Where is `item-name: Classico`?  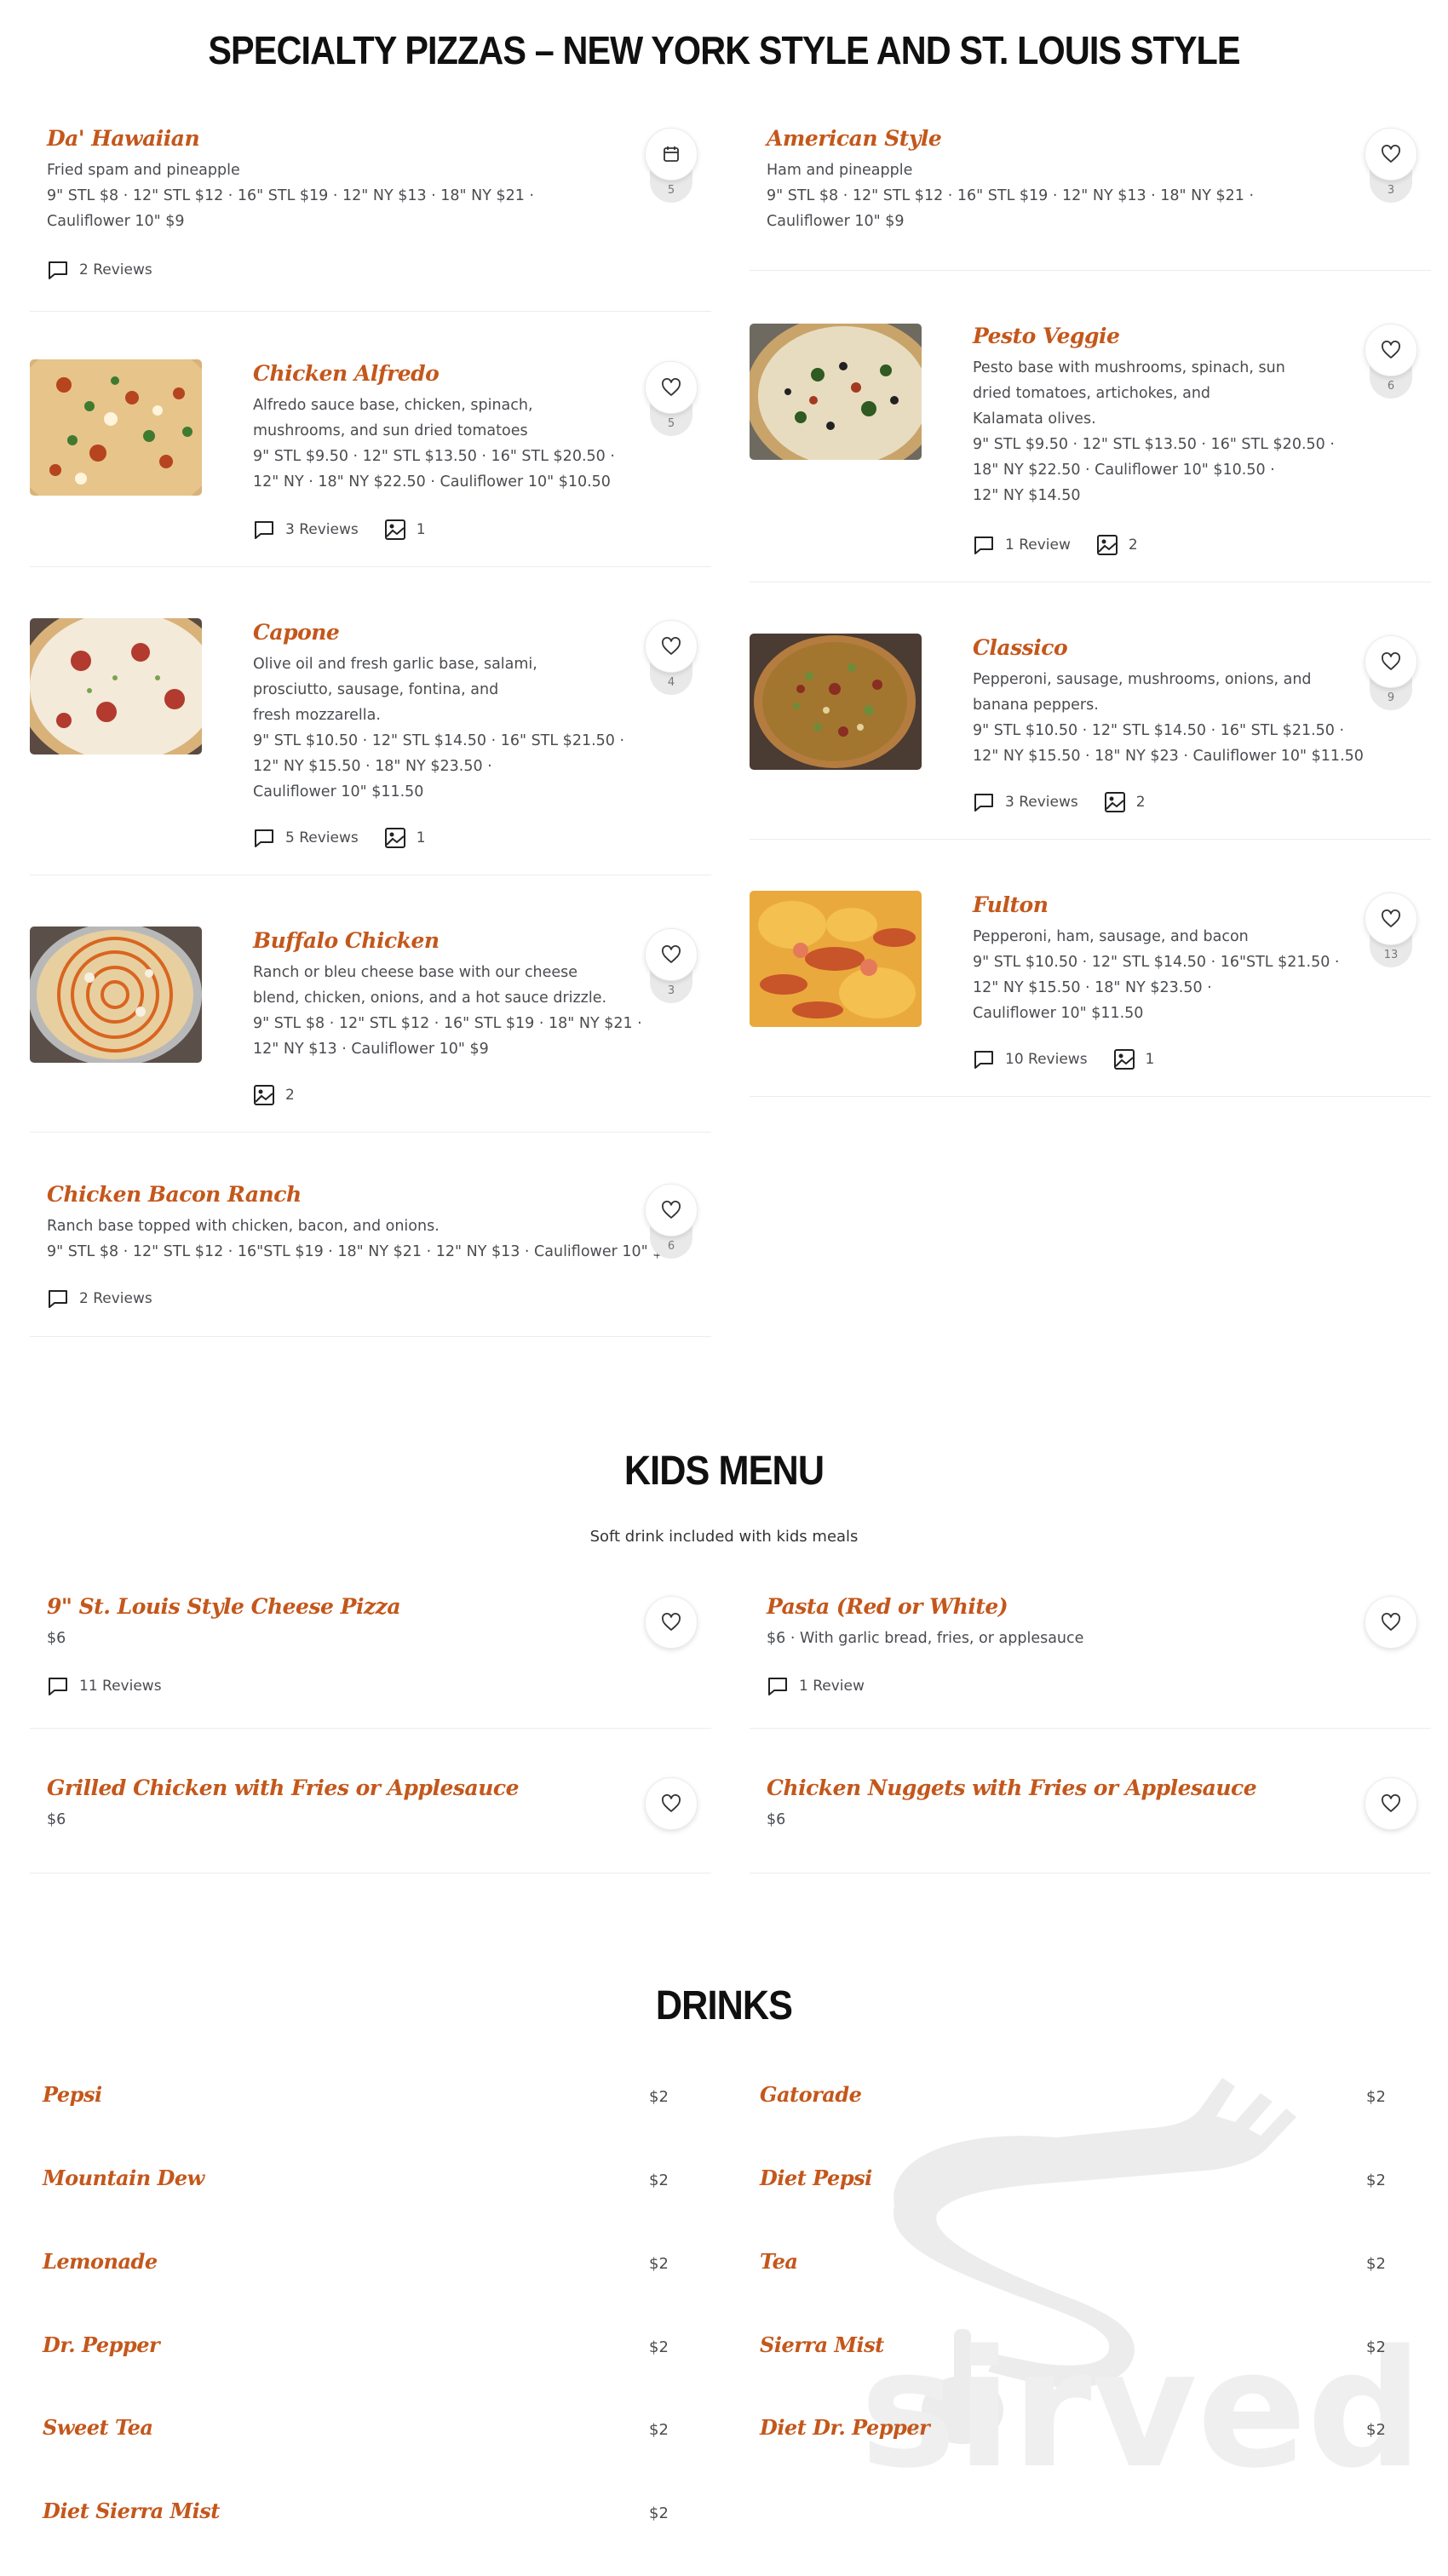 item-name: Classico is located at coordinates (1021, 647).